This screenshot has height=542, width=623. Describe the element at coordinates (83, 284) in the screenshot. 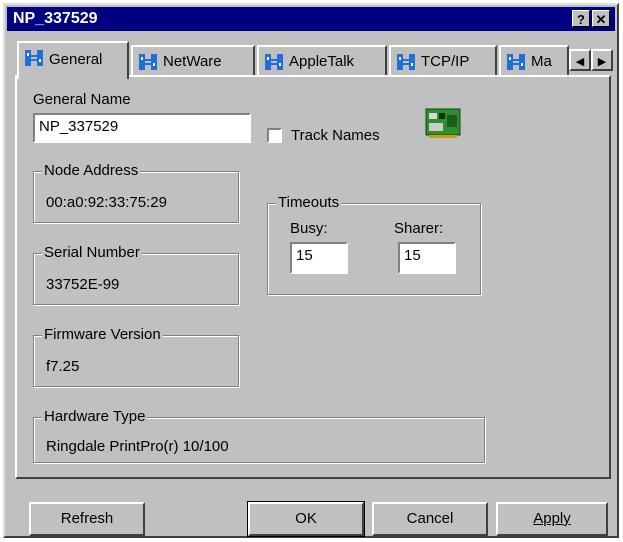

I see `serial-number-value: 33752E-99` at that location.